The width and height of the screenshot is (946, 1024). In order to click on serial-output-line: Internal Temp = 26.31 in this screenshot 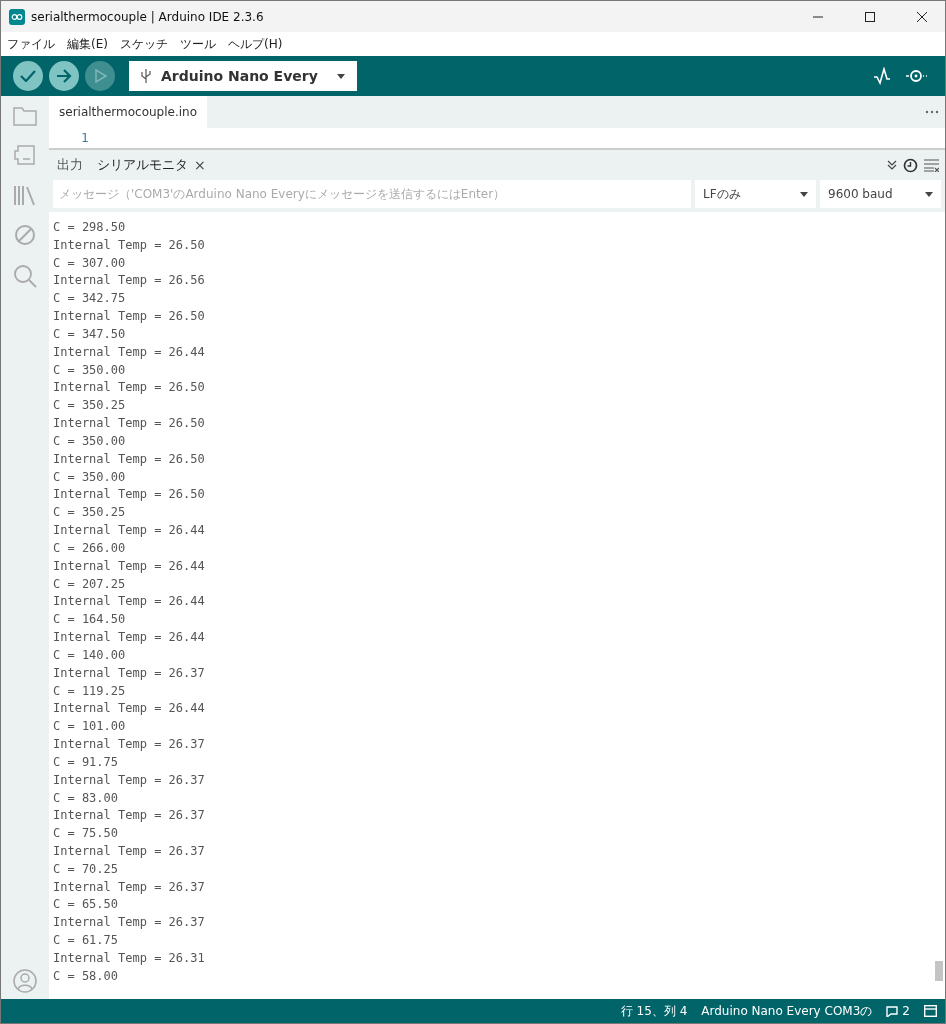, I will do `click(129, 958)`.